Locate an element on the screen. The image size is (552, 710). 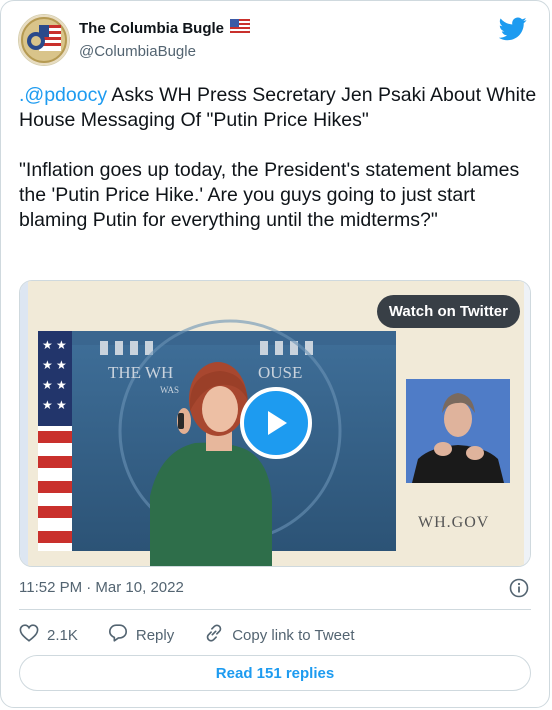
like-count: 2.1K is located at coordinates (62, 635).